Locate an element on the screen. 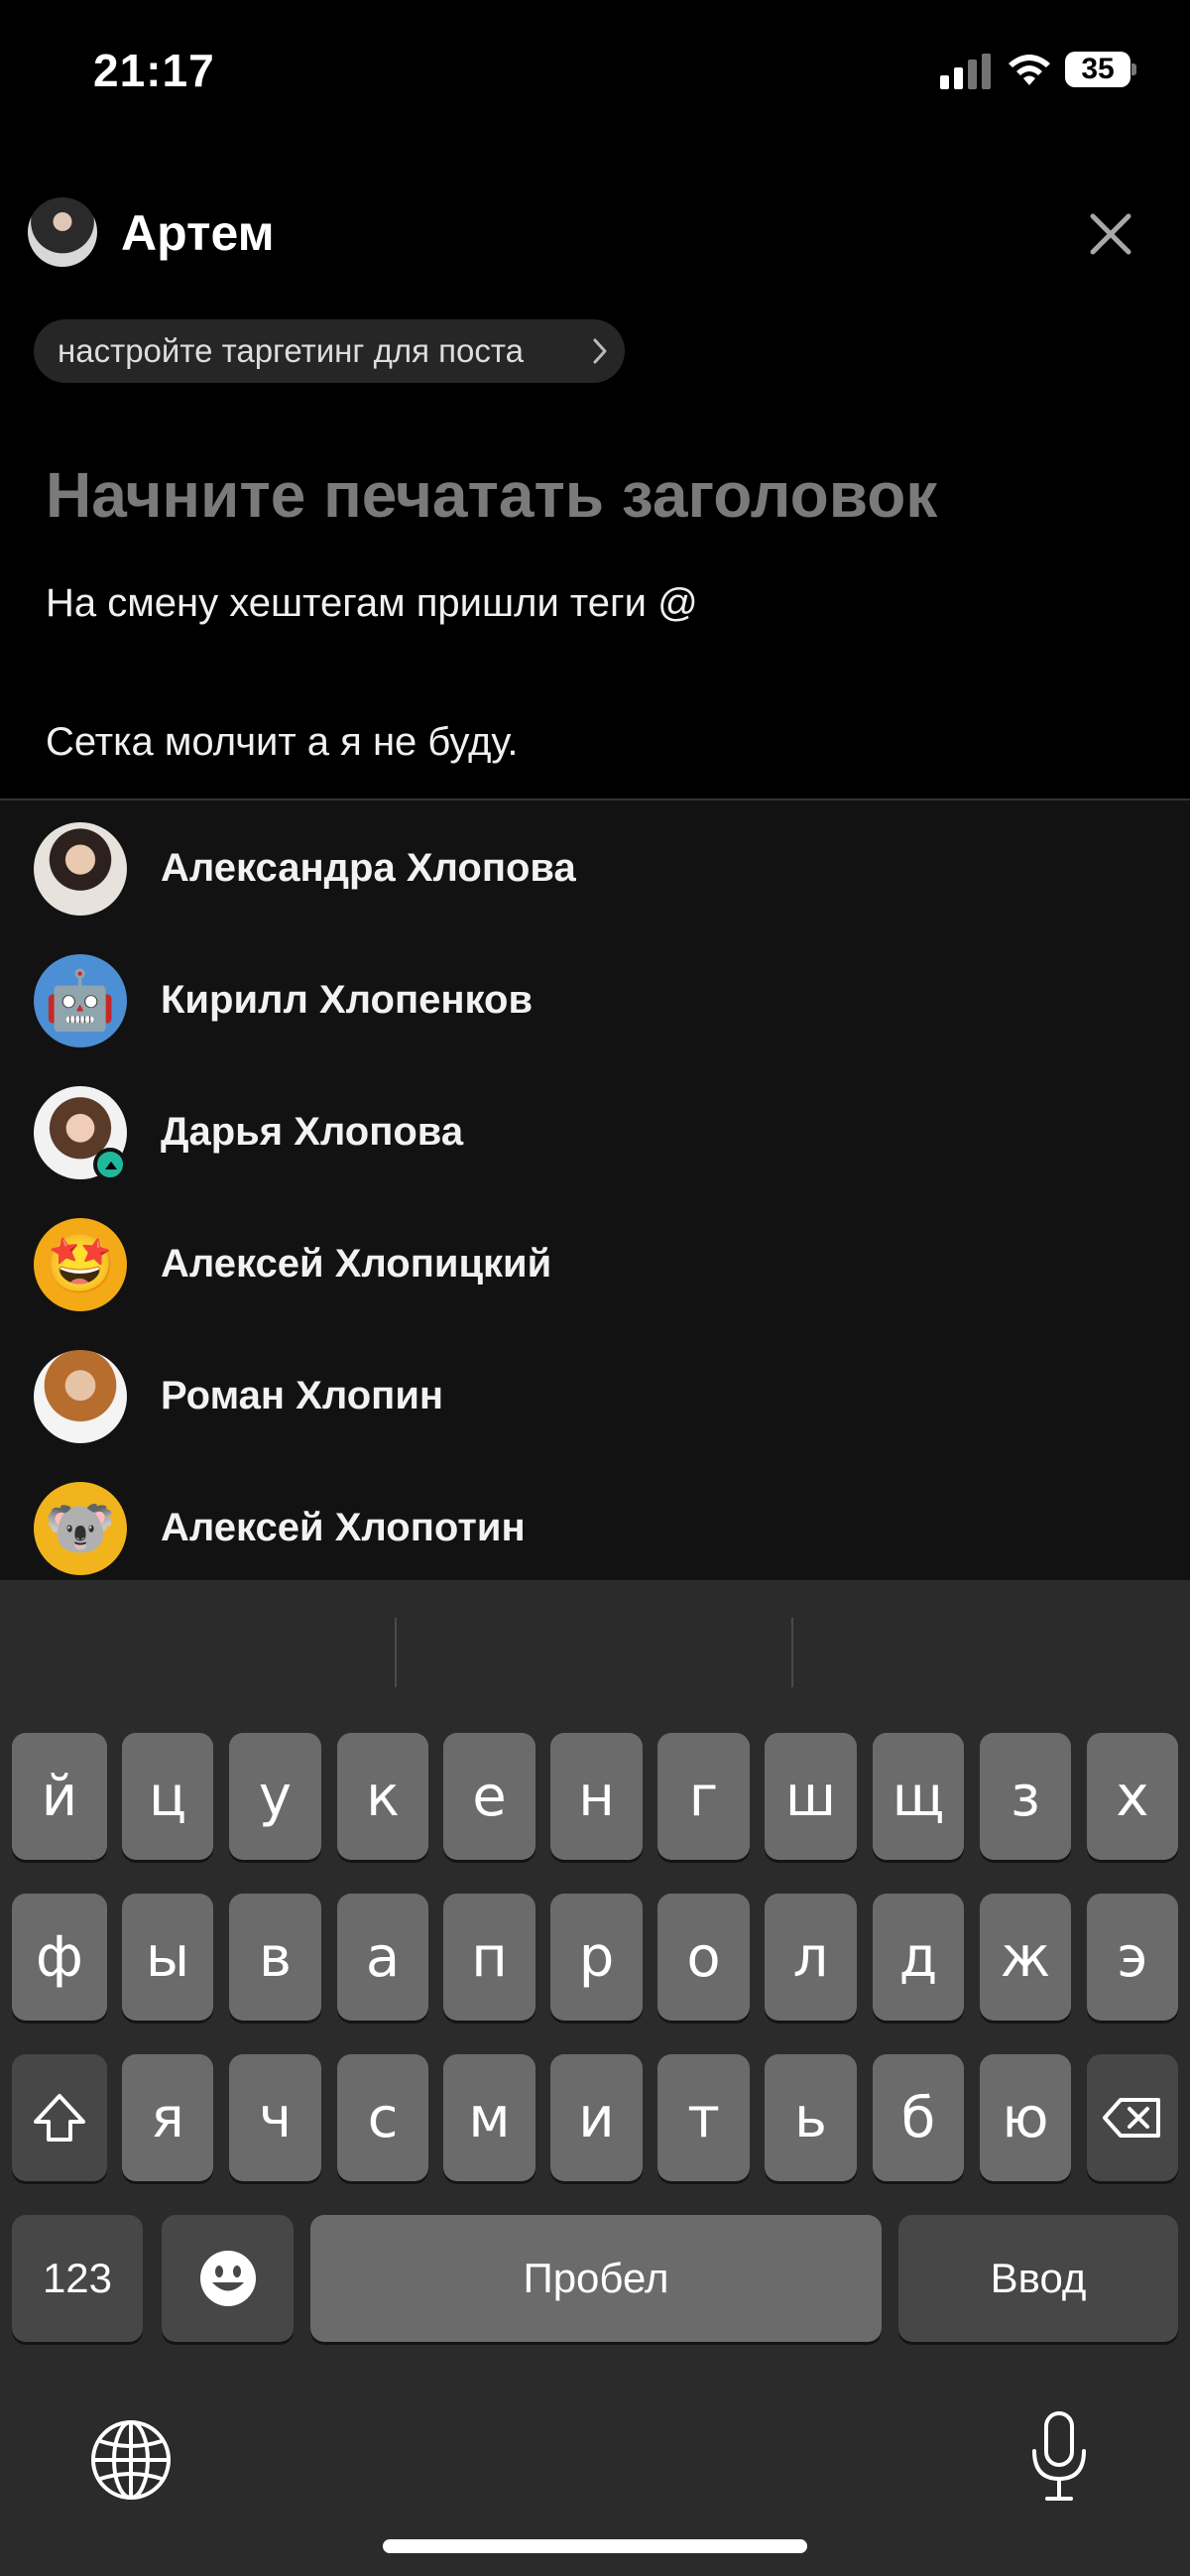 Image resolution: width=1190 pixels, height=2576 pixels. key: к is located at coordinates (382, 1796).